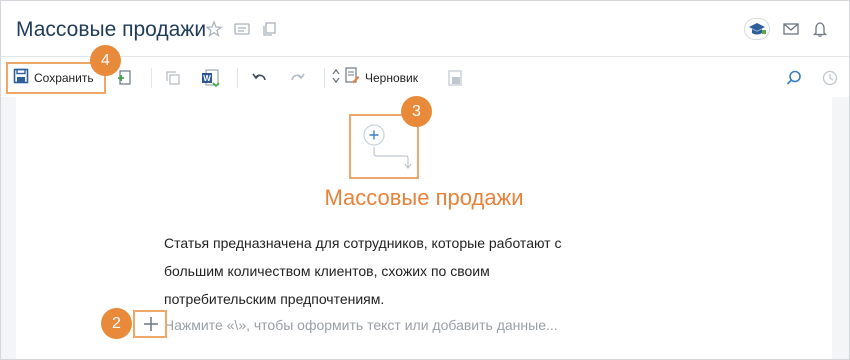  What do you see at coordinates (352, 78) in the screenshot?
I see `draft-icon` at bounding box center [352, 78].